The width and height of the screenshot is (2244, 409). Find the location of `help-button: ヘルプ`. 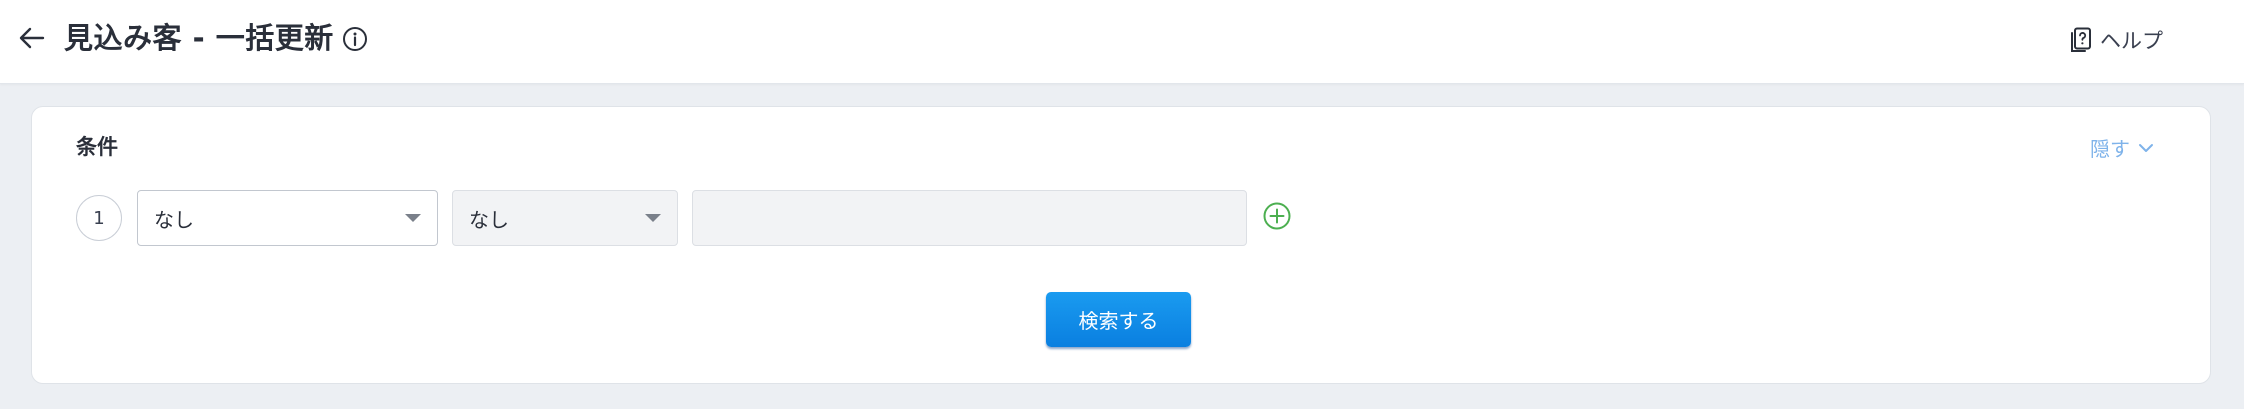

help-button: ヘルプ is located at coordinates (2116, 40).